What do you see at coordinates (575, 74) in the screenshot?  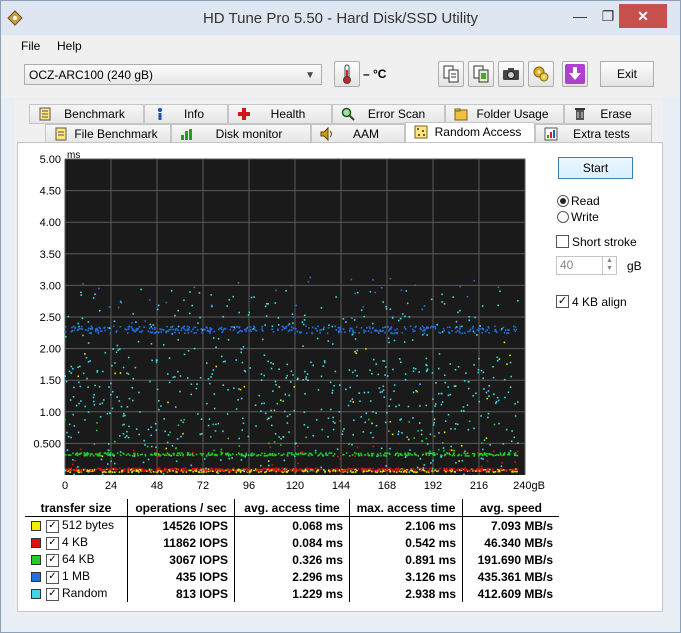 I see `save-button` at bounding box center [575, 74].